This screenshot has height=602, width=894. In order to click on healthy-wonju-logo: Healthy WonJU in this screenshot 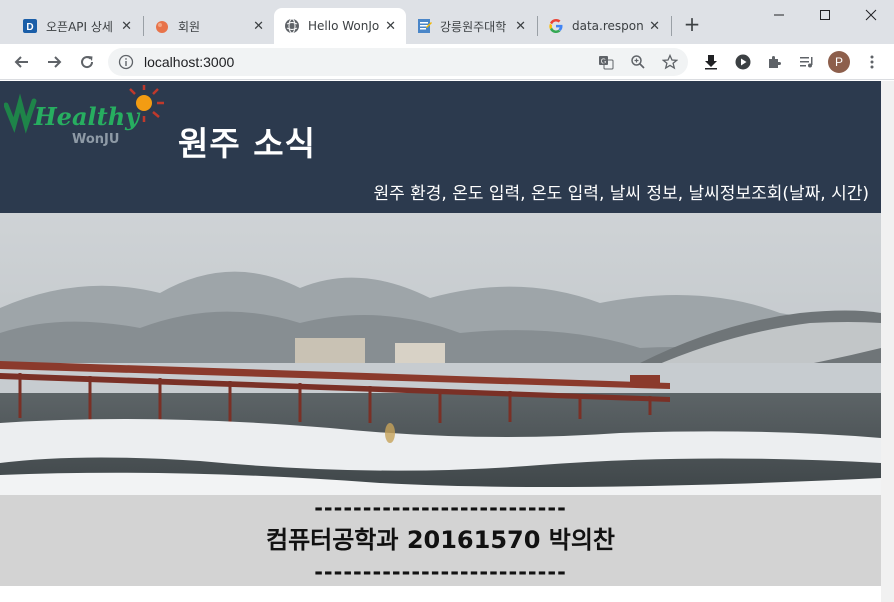, I will do `click(83, 120)`.